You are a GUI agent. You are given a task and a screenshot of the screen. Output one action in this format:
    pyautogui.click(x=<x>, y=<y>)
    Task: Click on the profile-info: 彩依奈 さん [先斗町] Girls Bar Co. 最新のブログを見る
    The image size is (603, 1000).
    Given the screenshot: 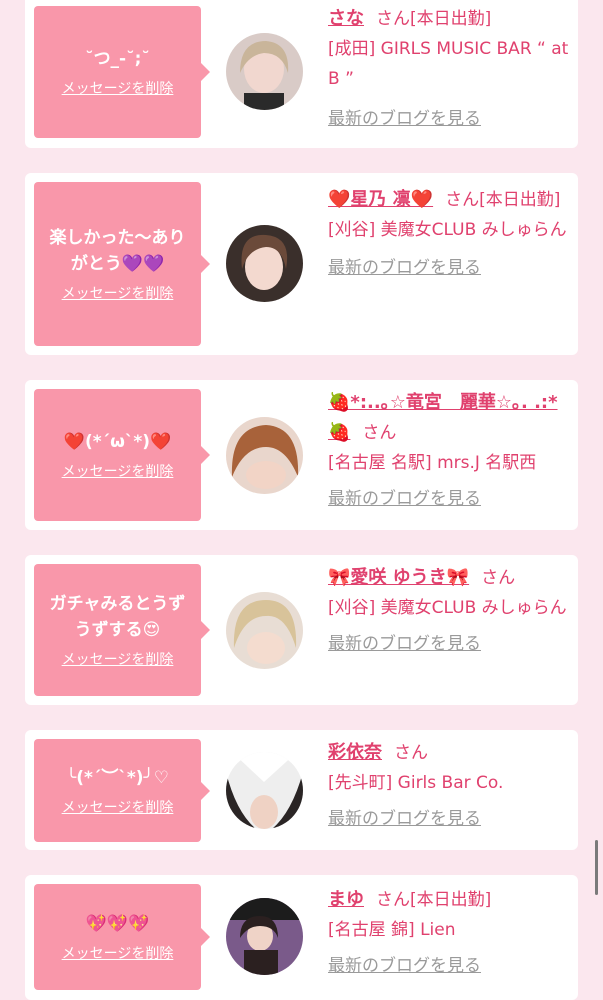 What is the action you would take?
    pyautogui.click(x=449, y=786)
    